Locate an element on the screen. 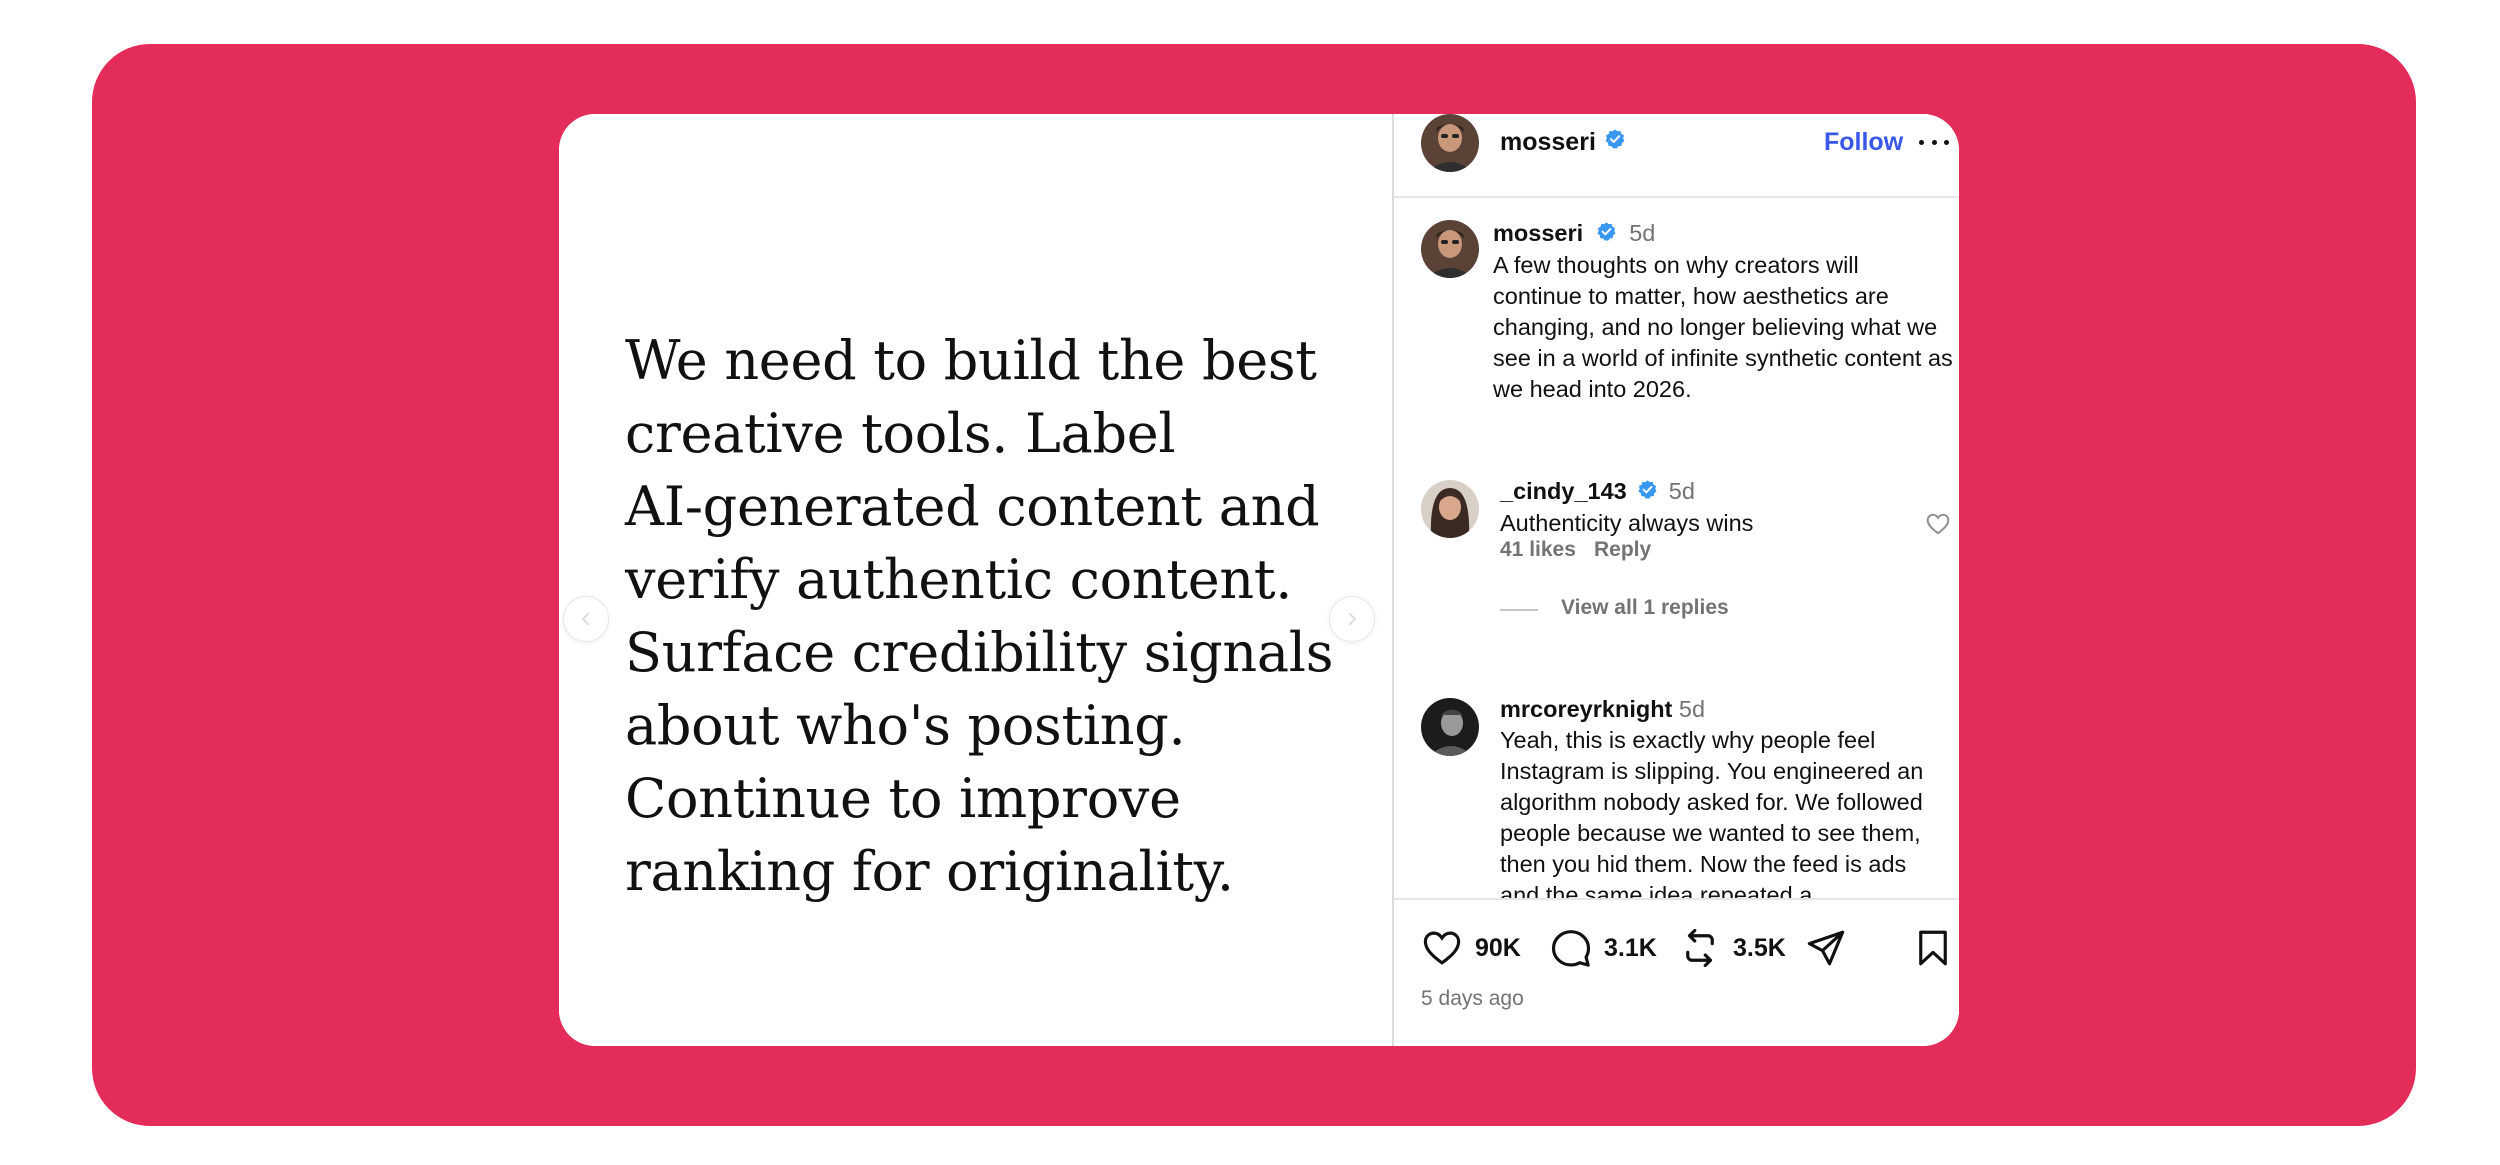 This screenshot has width=2500, height=1165. comment-username: mrcoreyrknight is located at coordinates (1586, 709).